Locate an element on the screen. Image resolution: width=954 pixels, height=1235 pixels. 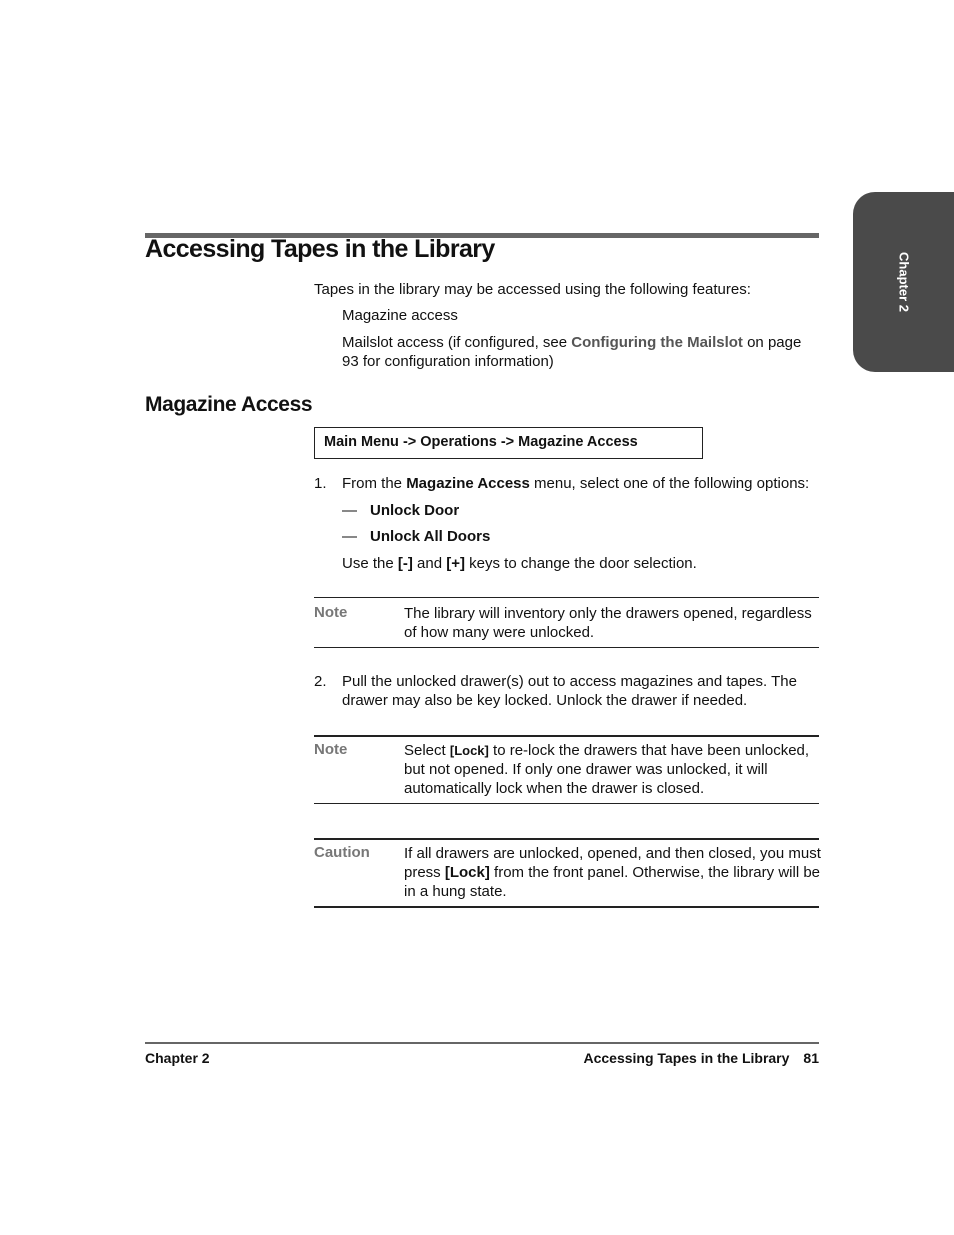
step-number: 1. is located at coordinates (320, 483).